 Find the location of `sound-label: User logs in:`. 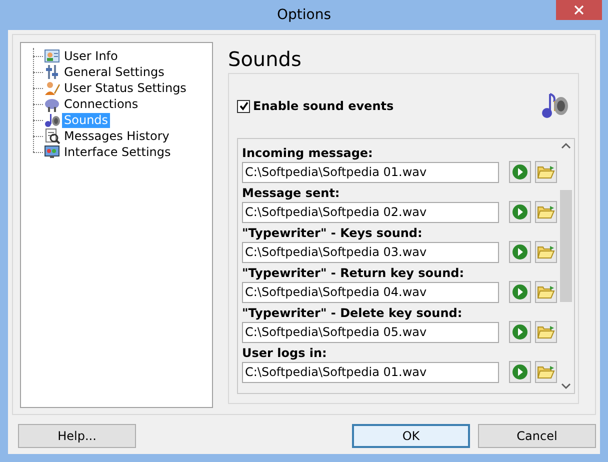

sound-label: User logs in: is located at coordinates (285, 353).